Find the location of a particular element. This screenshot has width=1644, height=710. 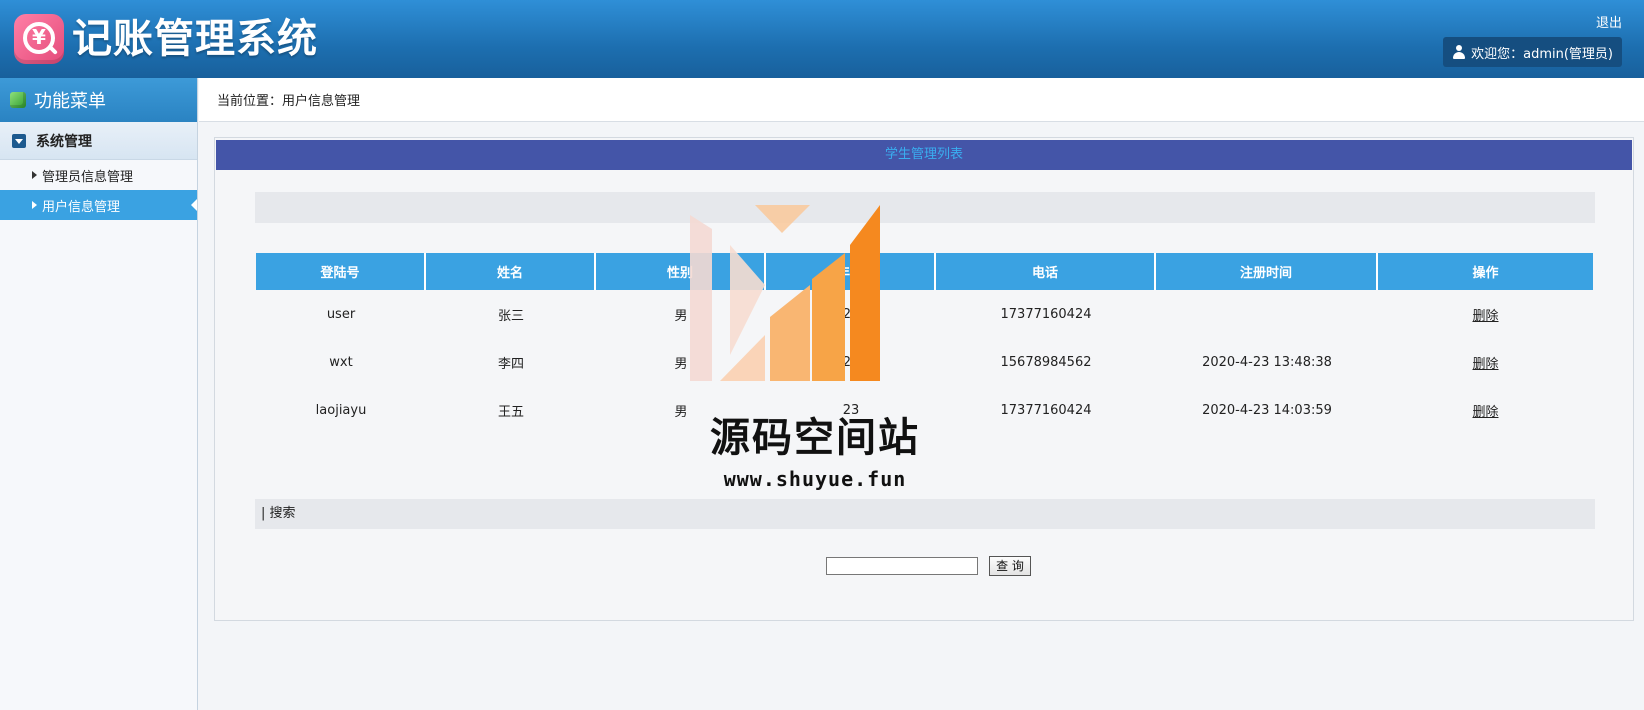

logo-yen-symbol: ¥ is located at coordinates (39, 37).